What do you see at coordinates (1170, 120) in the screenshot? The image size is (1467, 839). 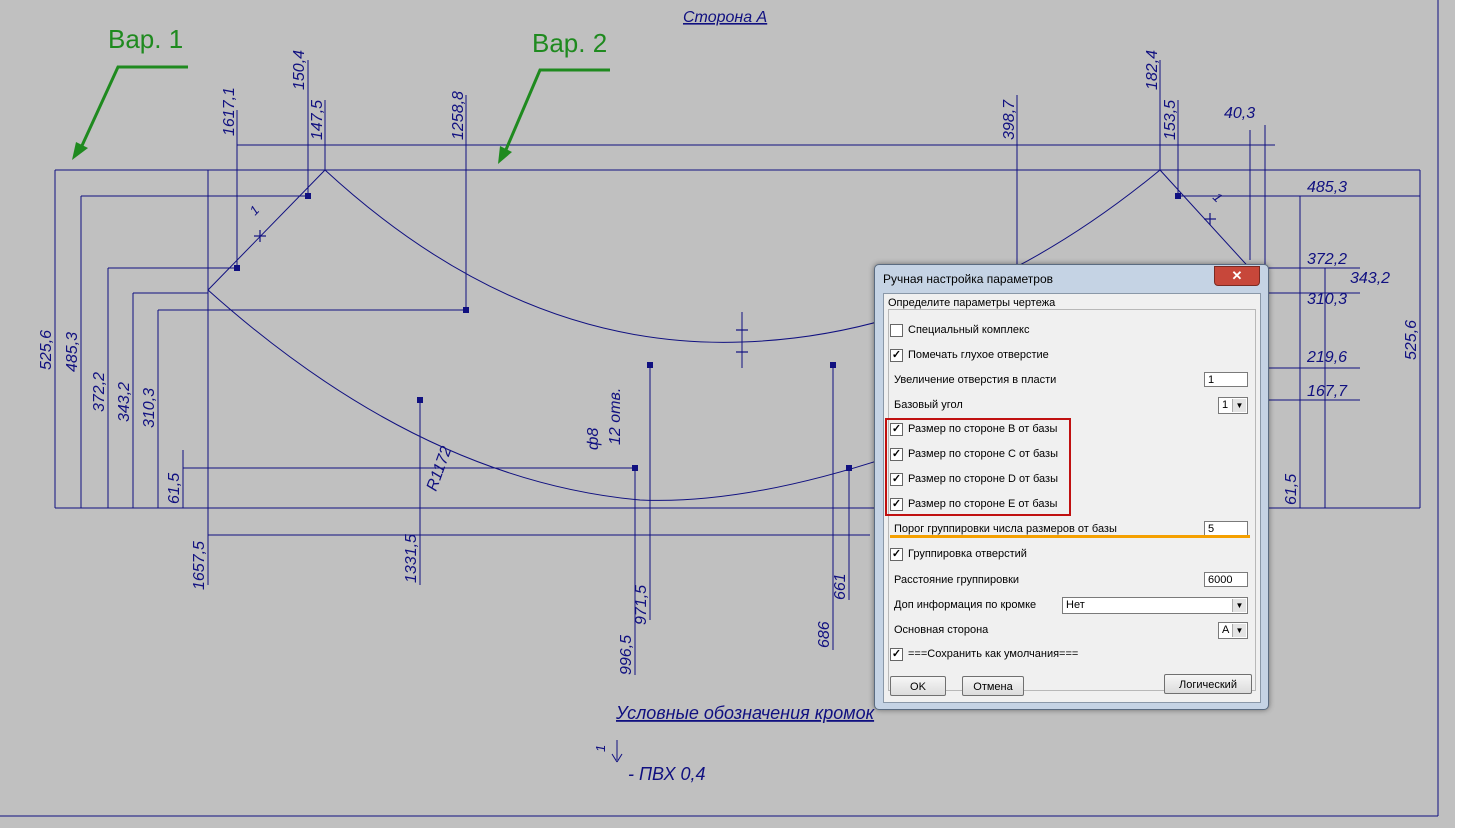 I see `dim-153: 153,5` at bounding box center [1170, 120].